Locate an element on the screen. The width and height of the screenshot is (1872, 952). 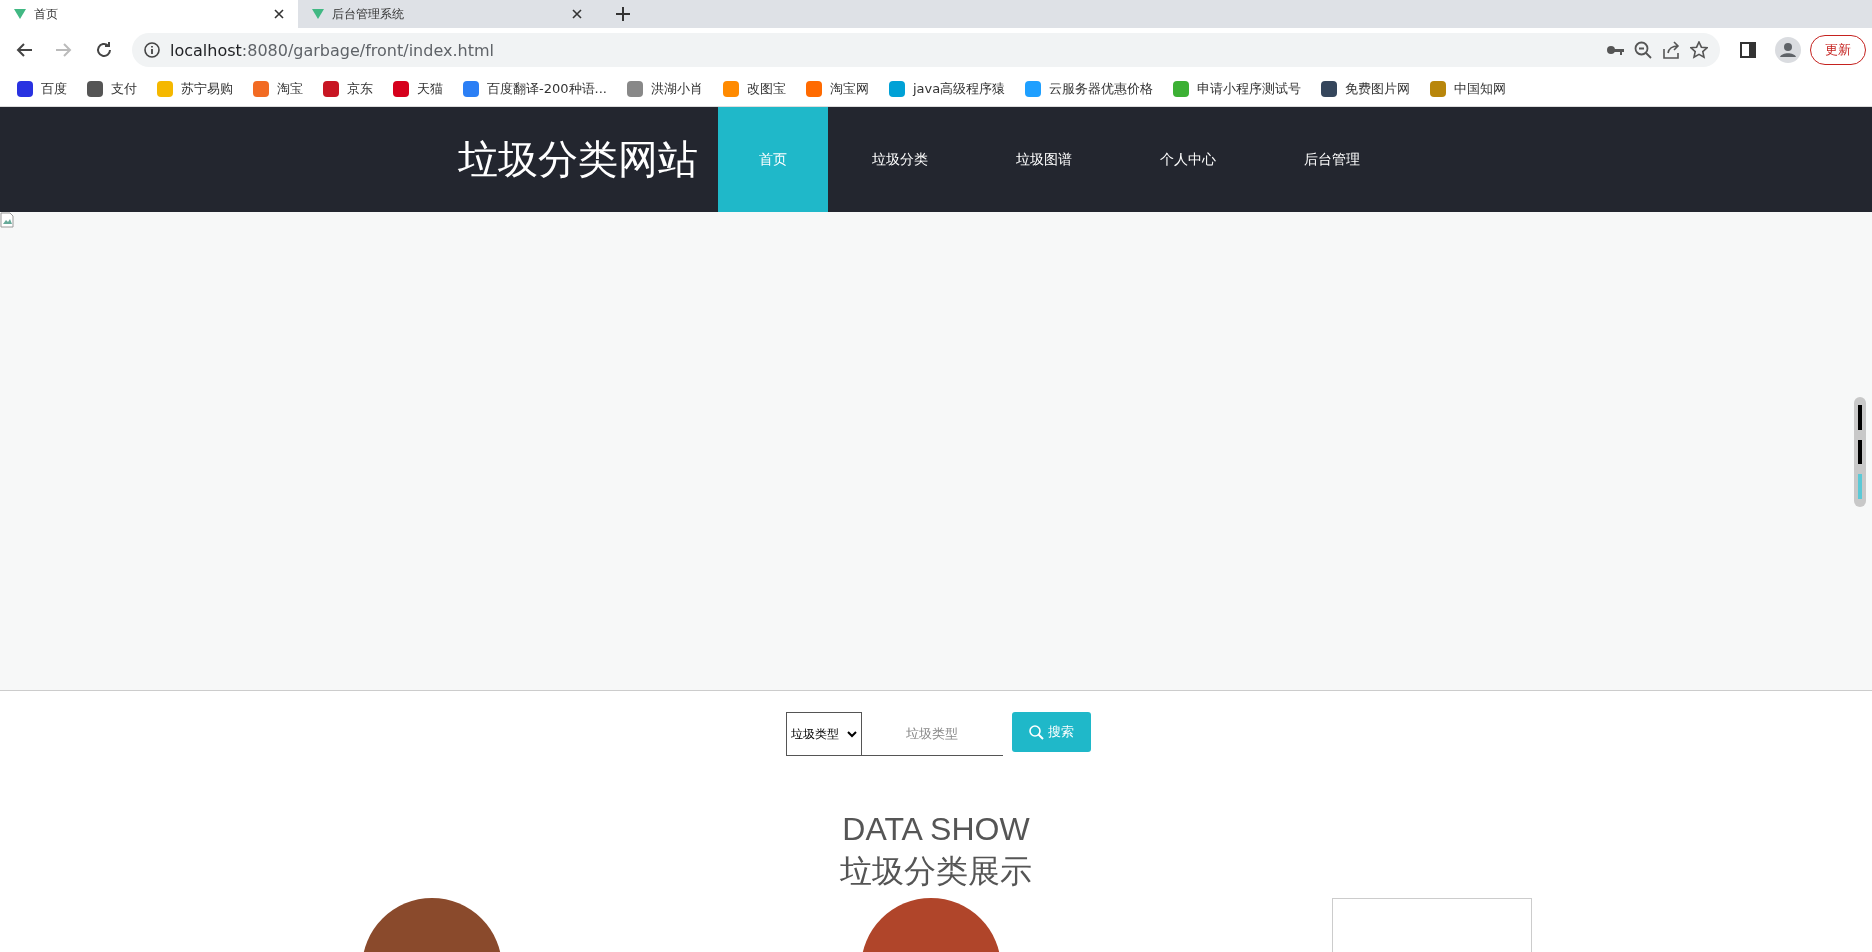
section-subtitle: 垃圾分类展示 is located at coordinates (936, 871).